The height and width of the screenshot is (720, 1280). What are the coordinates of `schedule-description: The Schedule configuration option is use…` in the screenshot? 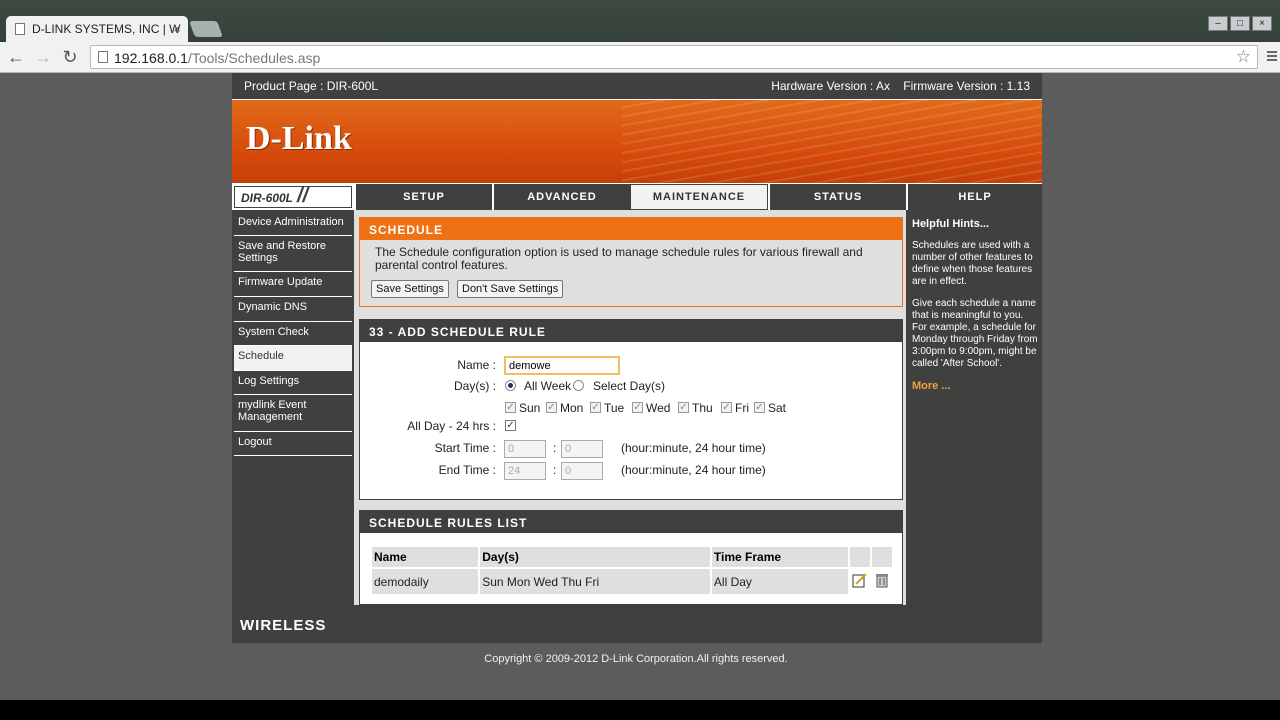 It's located at (619, 258).